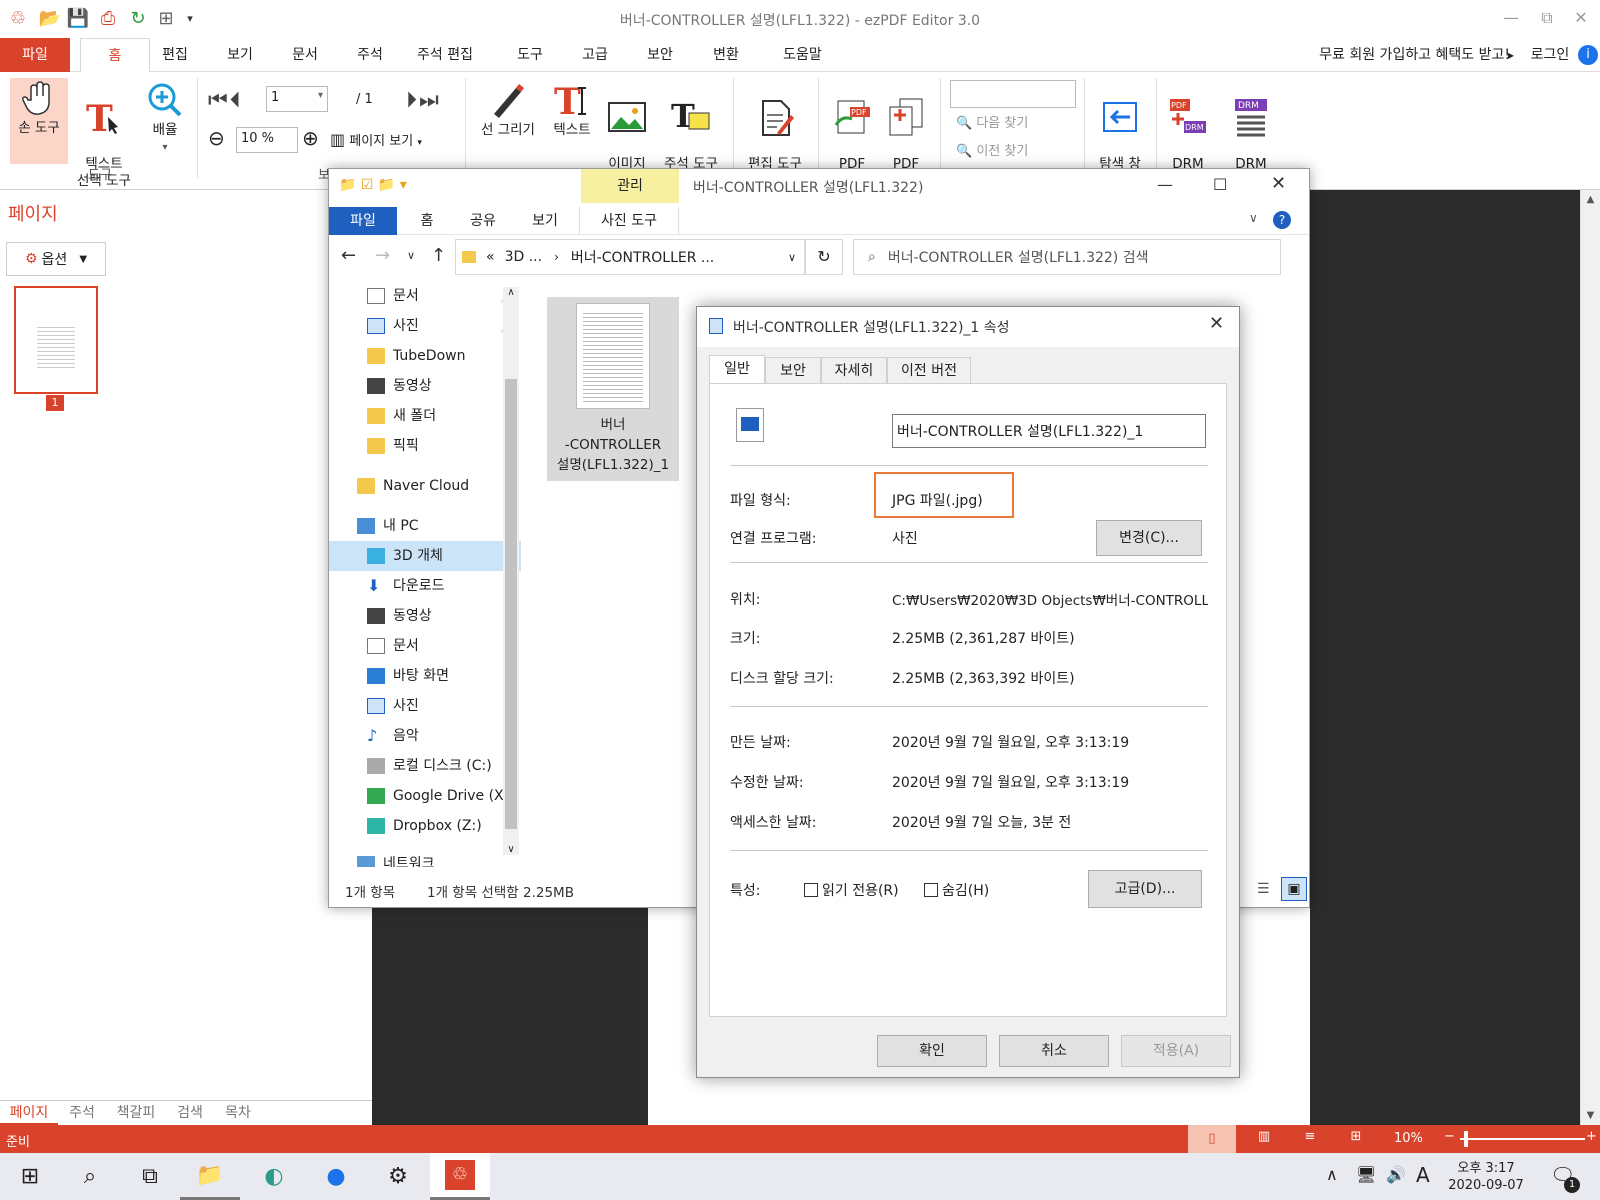  Describe the element at coordinates (793, 370) in the screenshot. I see `properties-tab-security: 보안` at that location.